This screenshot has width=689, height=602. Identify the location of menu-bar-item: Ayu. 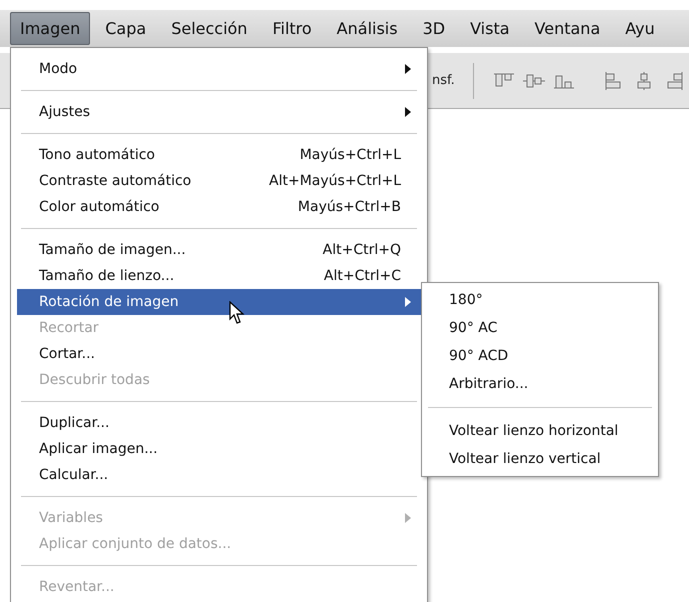
(640, 28).